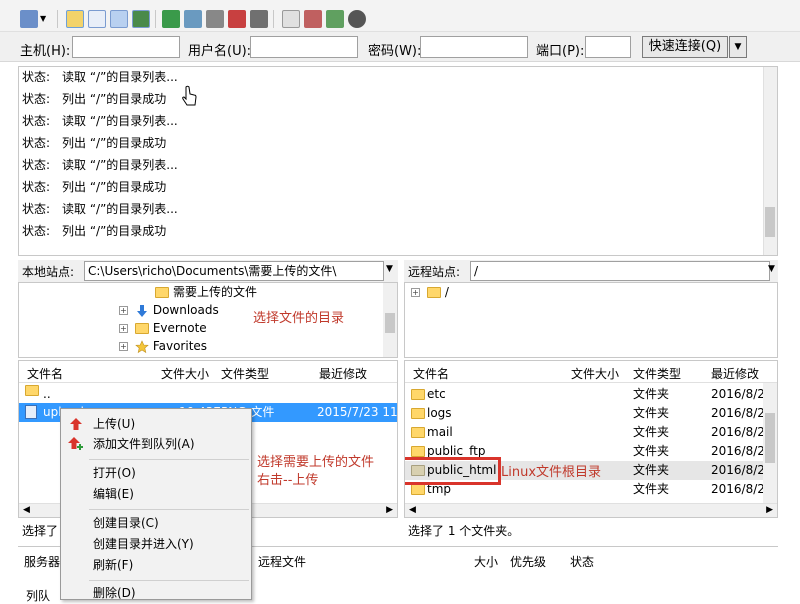 This screenshot has width=800, height=604. What do you see at coordinates (486, 561) in the screenshot?
I see `queue-col-size: 大小` at bounding box center [486, 561].